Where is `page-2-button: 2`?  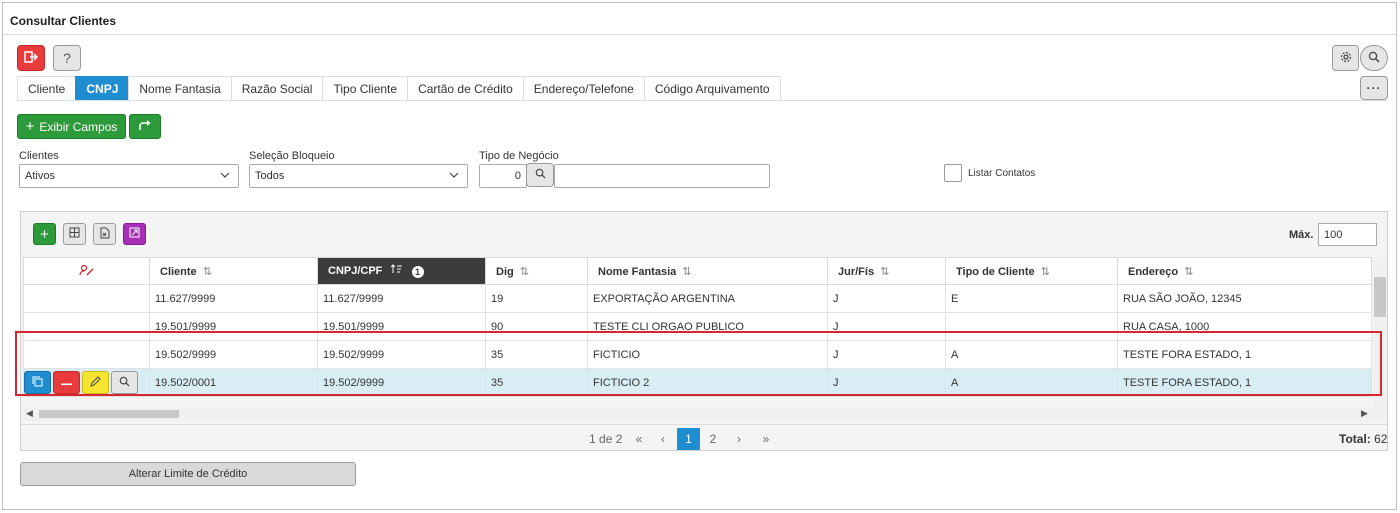 page-2-button: 2 is located at coordinates (713, 439).